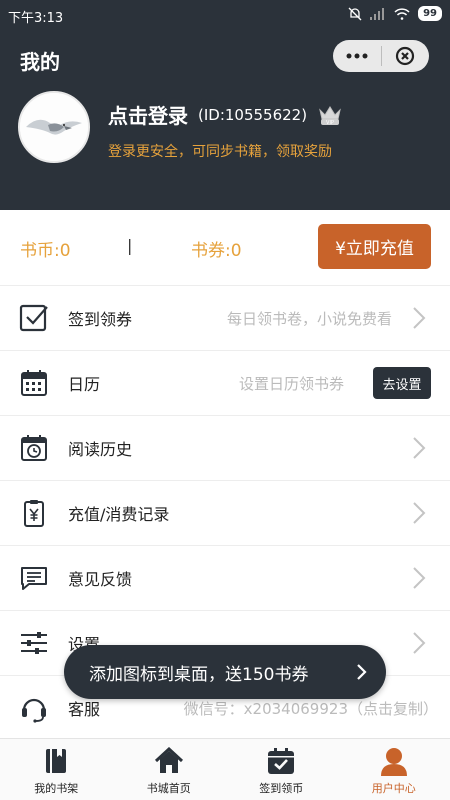  Describe the element at coordinates (402, 13) in the screenshot. I see `wifi-icon` at that location.